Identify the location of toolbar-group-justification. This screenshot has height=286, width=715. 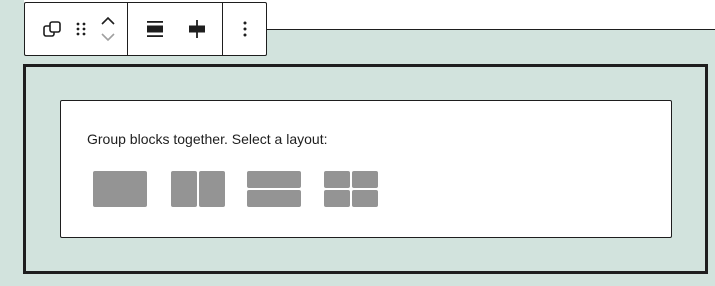
(175, 29).